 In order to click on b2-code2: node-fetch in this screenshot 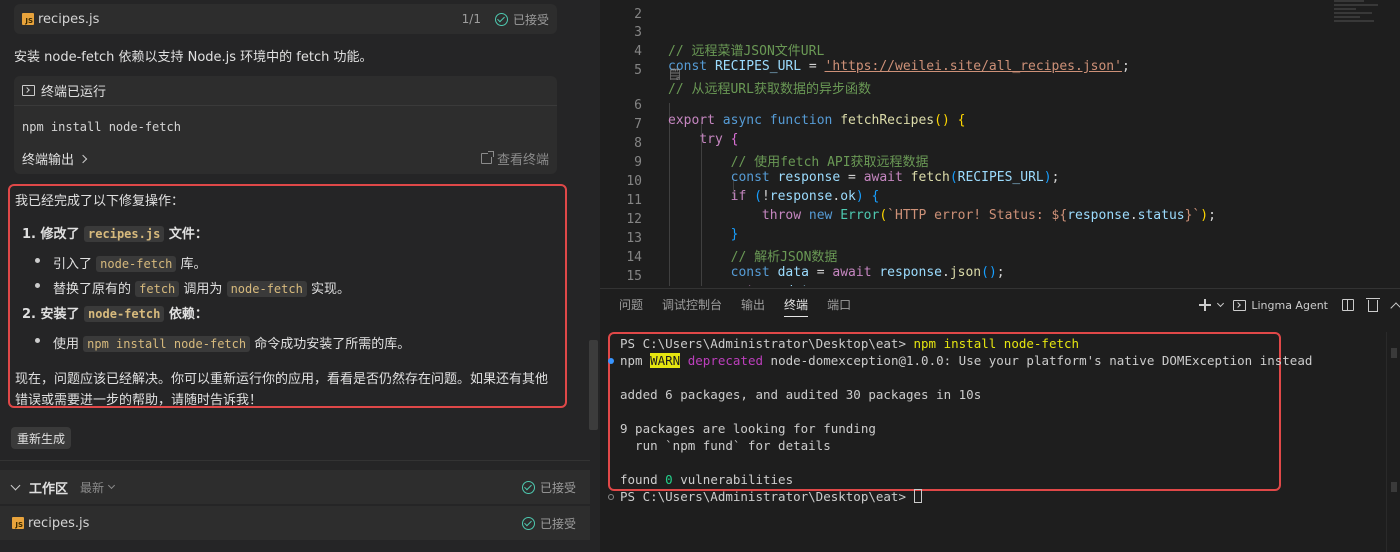, I will do `click(266, 289)`.